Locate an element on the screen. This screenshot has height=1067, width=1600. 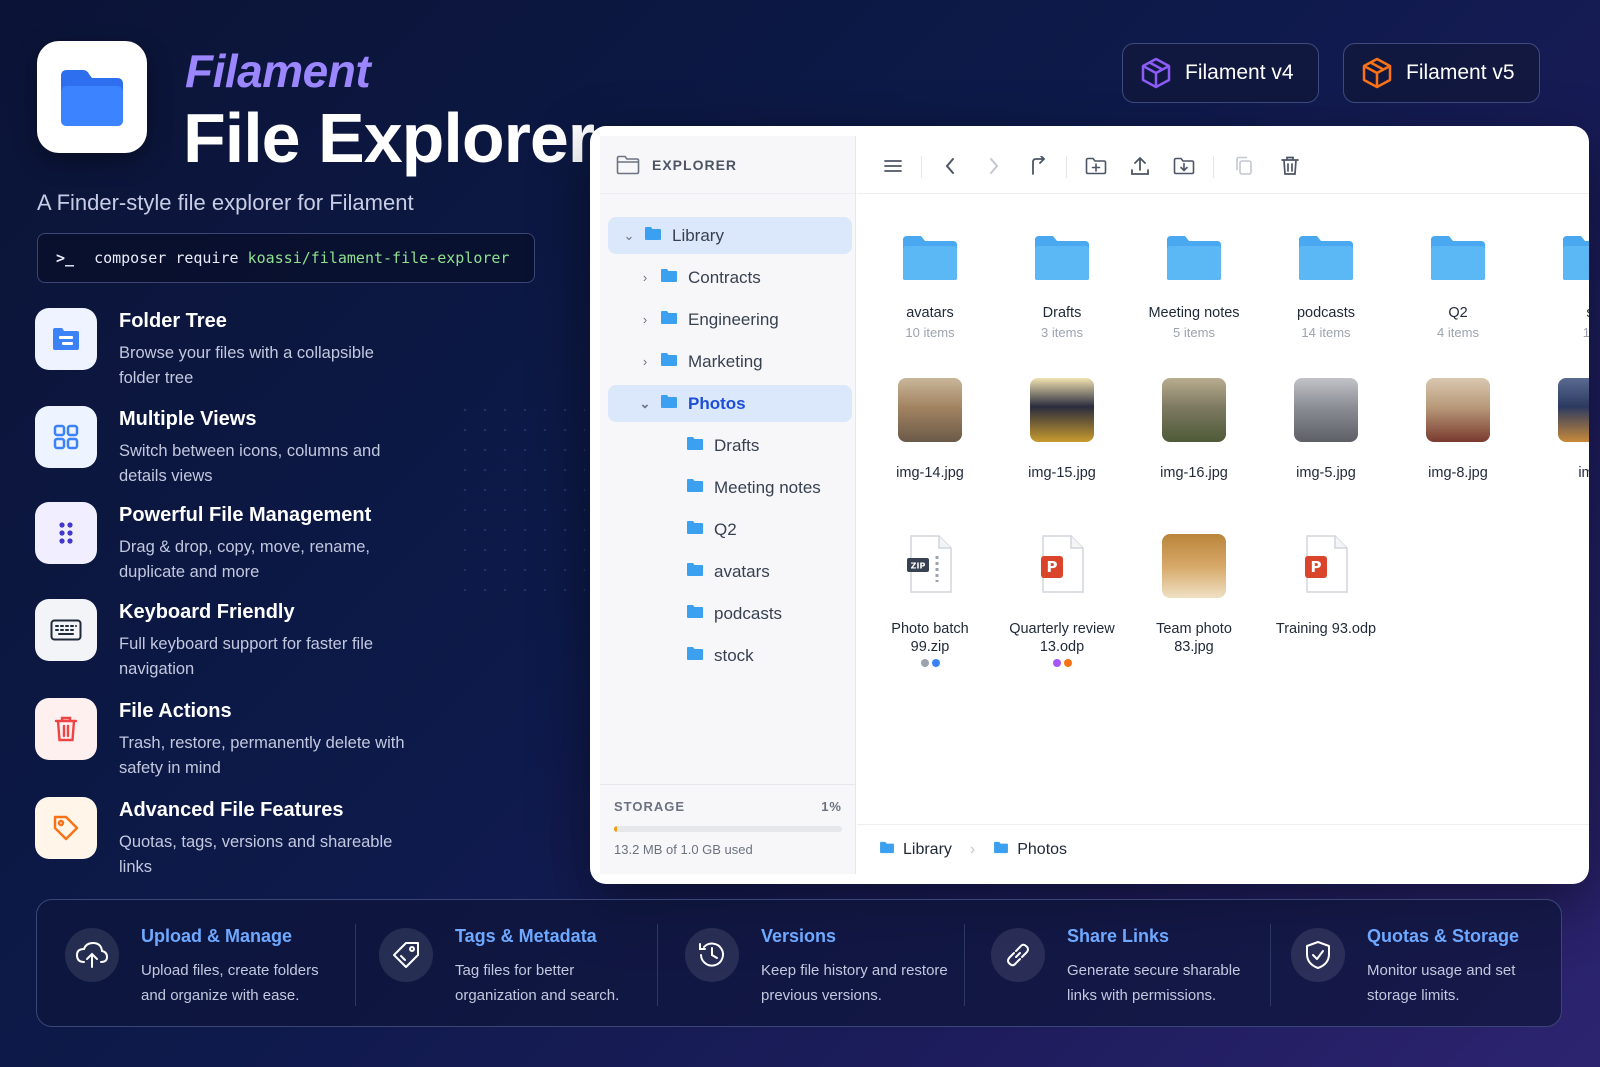
folder-tile: Q2 4 items is located at coordinates (1458, 282).